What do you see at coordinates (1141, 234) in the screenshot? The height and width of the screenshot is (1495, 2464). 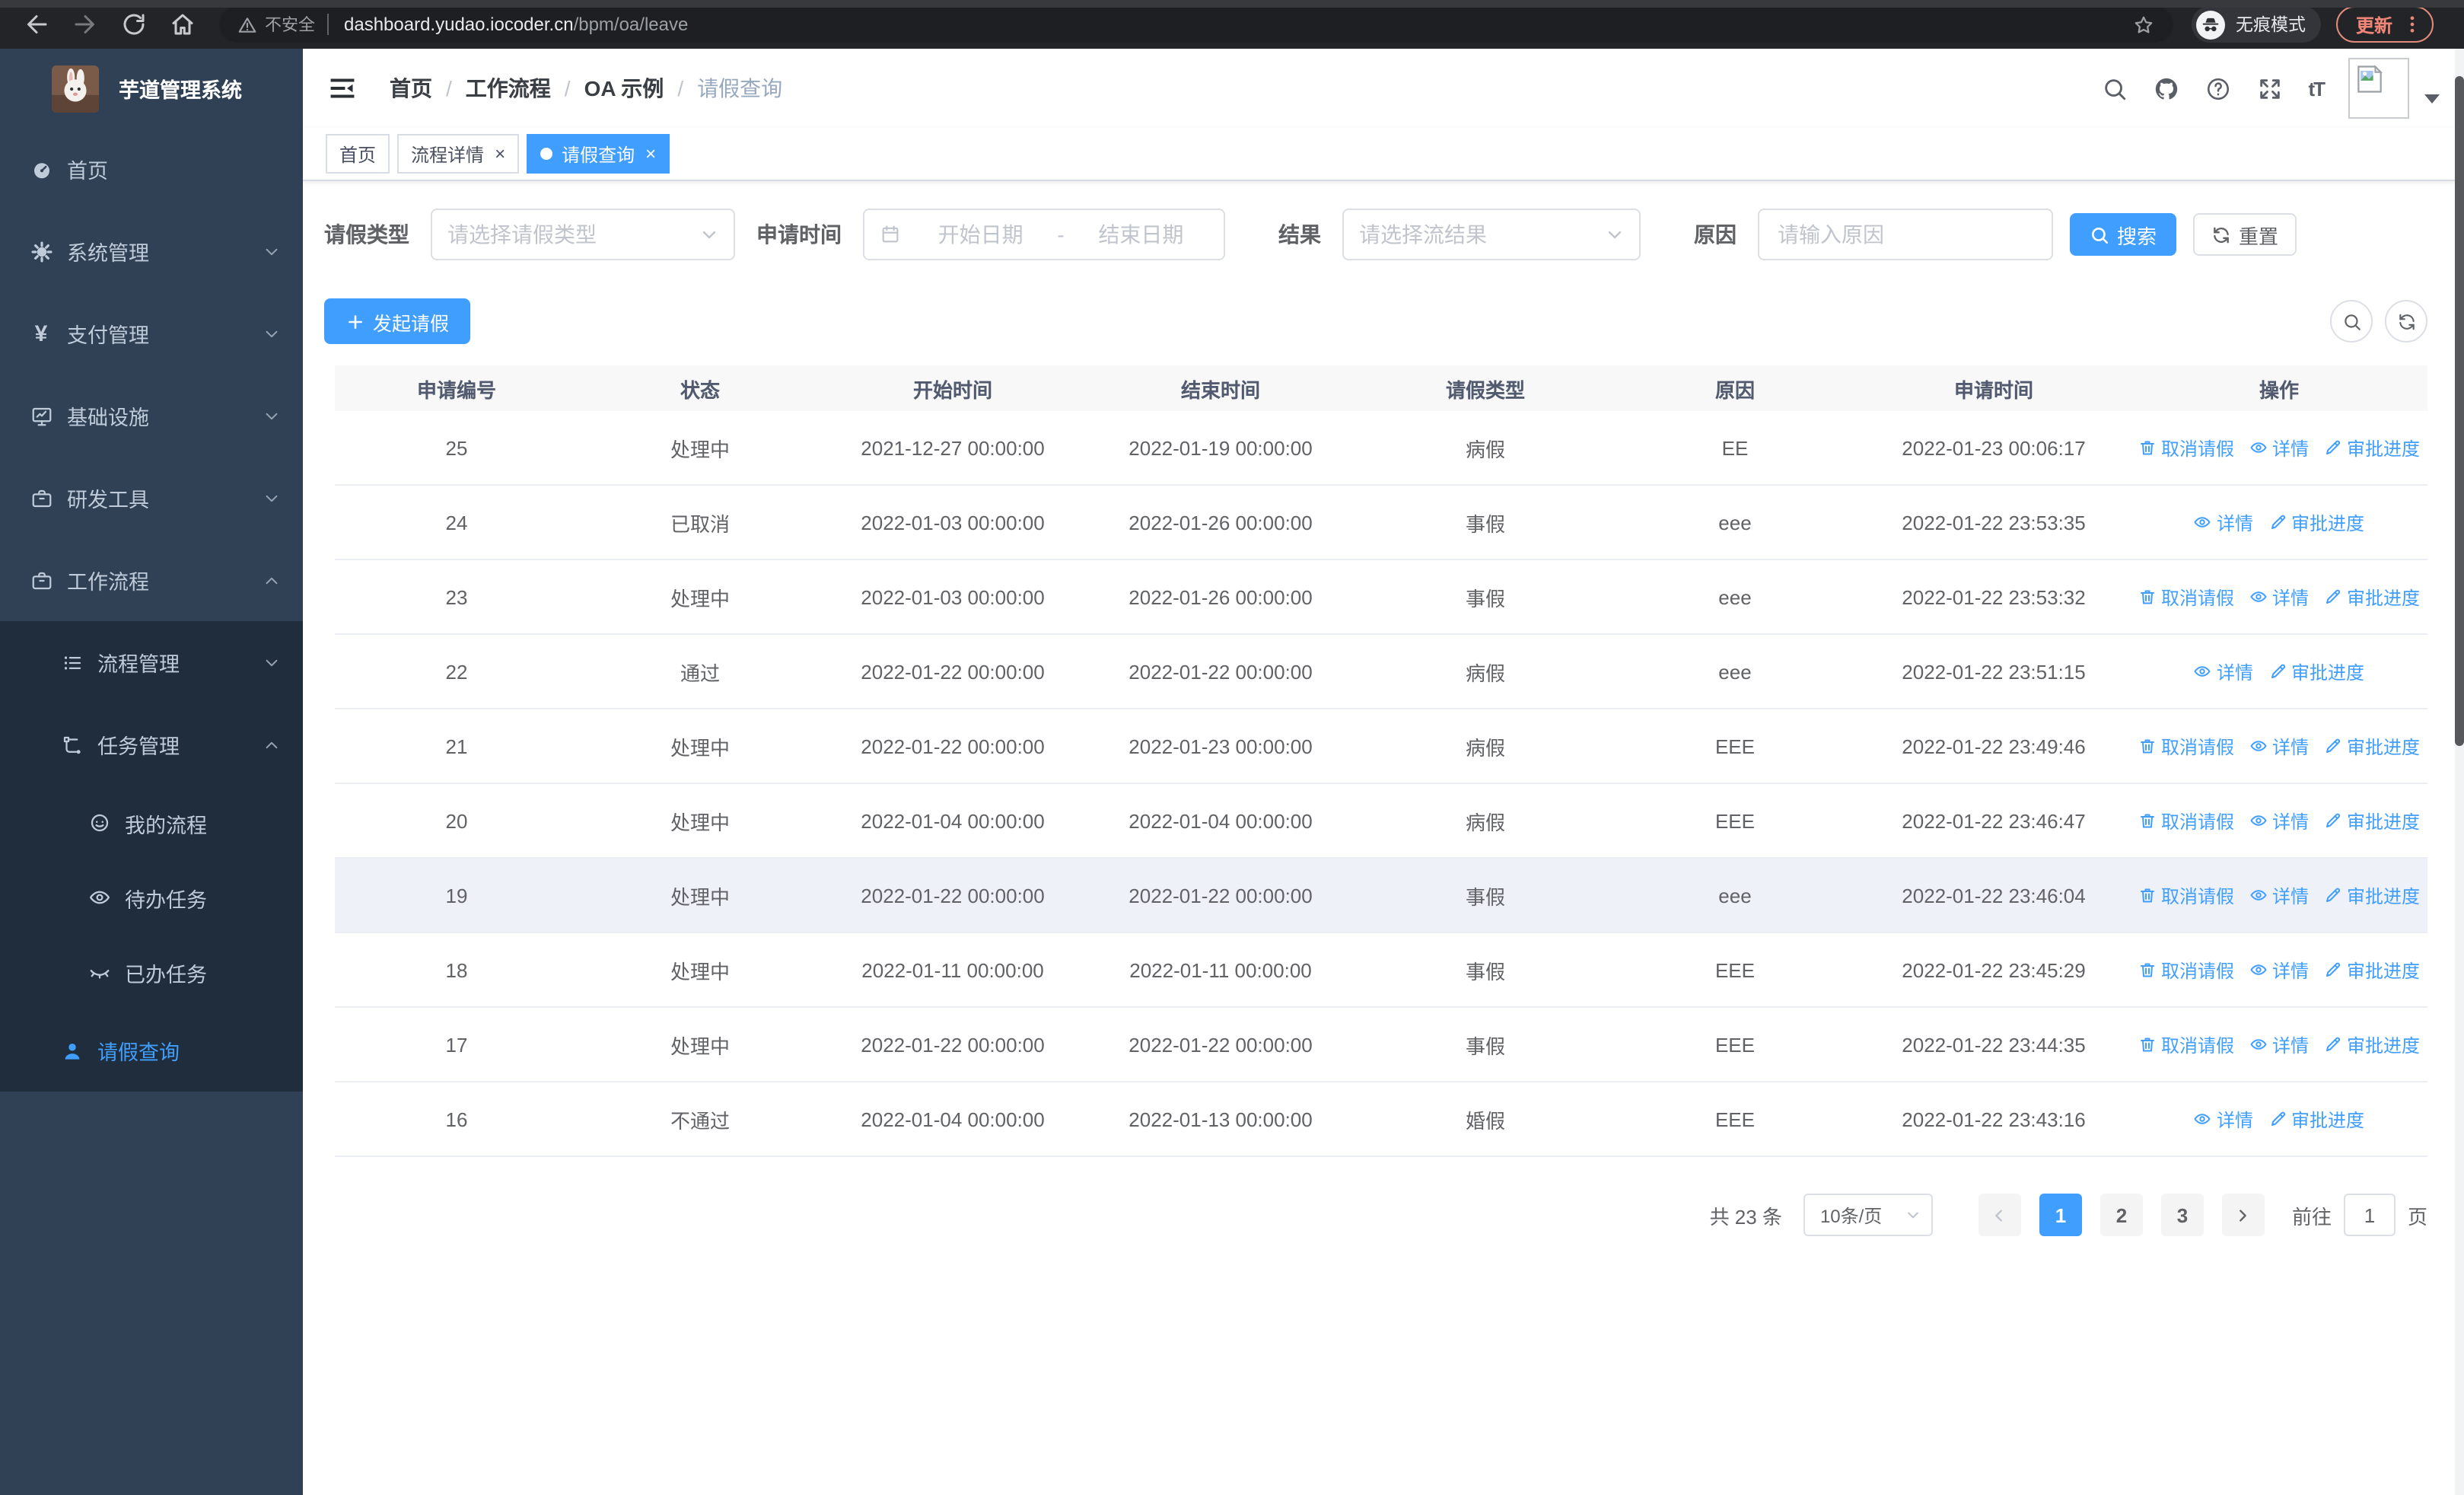 I see `end-date-input: 结束日期` at bounding box center [1141, 234].